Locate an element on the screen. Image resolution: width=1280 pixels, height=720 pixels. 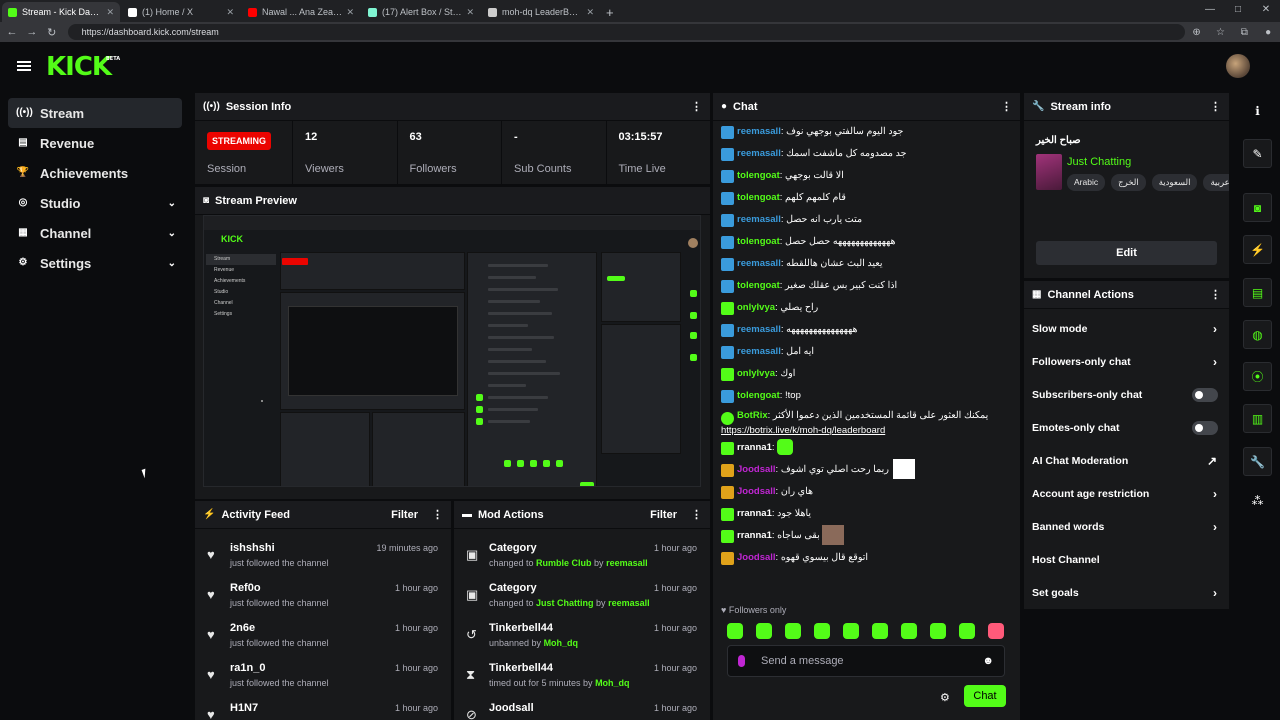
channel-action-item: Host Channel is located at coordinates (1126, 559).